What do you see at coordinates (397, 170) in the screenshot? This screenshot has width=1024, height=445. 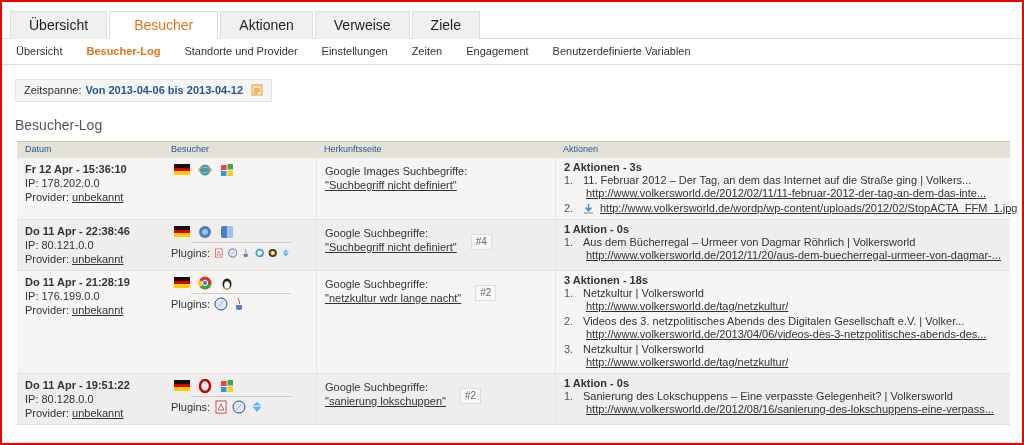 I see `referrer-label: Google Images Suchbegriffe:` at bounding box center [397, 170].